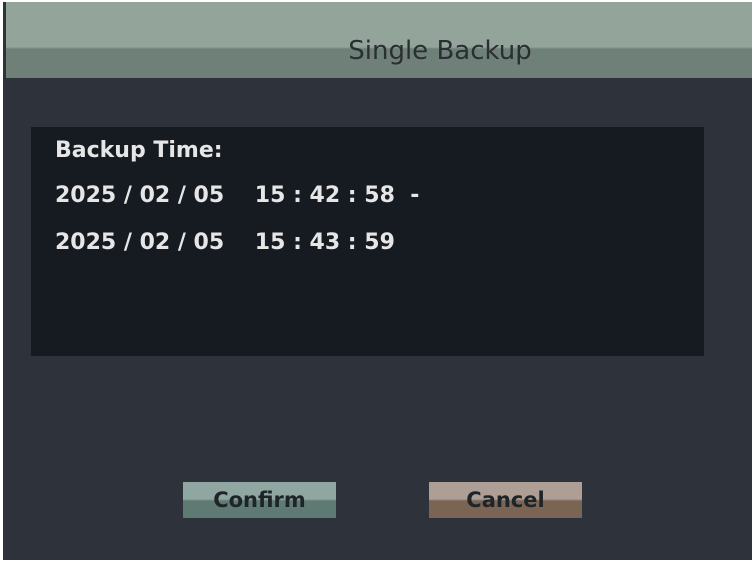 Image resolution: width=755 pixels, height=563 pixels. I want to click on backup-time-label: Backup Time:, so click(139, 150).